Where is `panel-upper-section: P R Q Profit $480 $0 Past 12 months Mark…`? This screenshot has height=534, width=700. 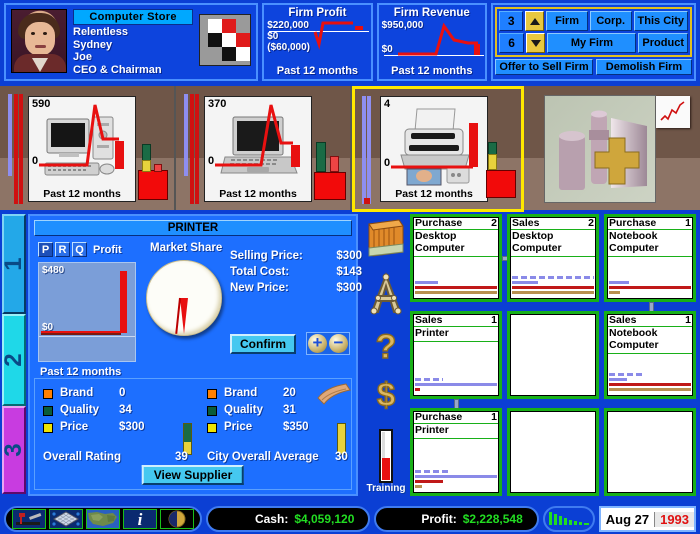
panel-upper-section: P R Q Profit $480 $0 Past 12 months Mark… is located at coordinates (198, 322).